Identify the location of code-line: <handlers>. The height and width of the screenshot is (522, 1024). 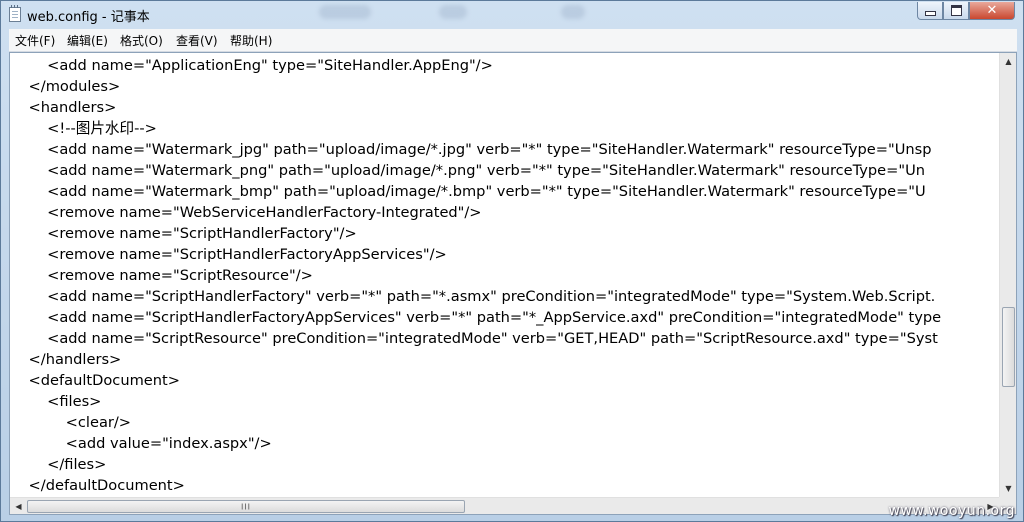
(63, 107).